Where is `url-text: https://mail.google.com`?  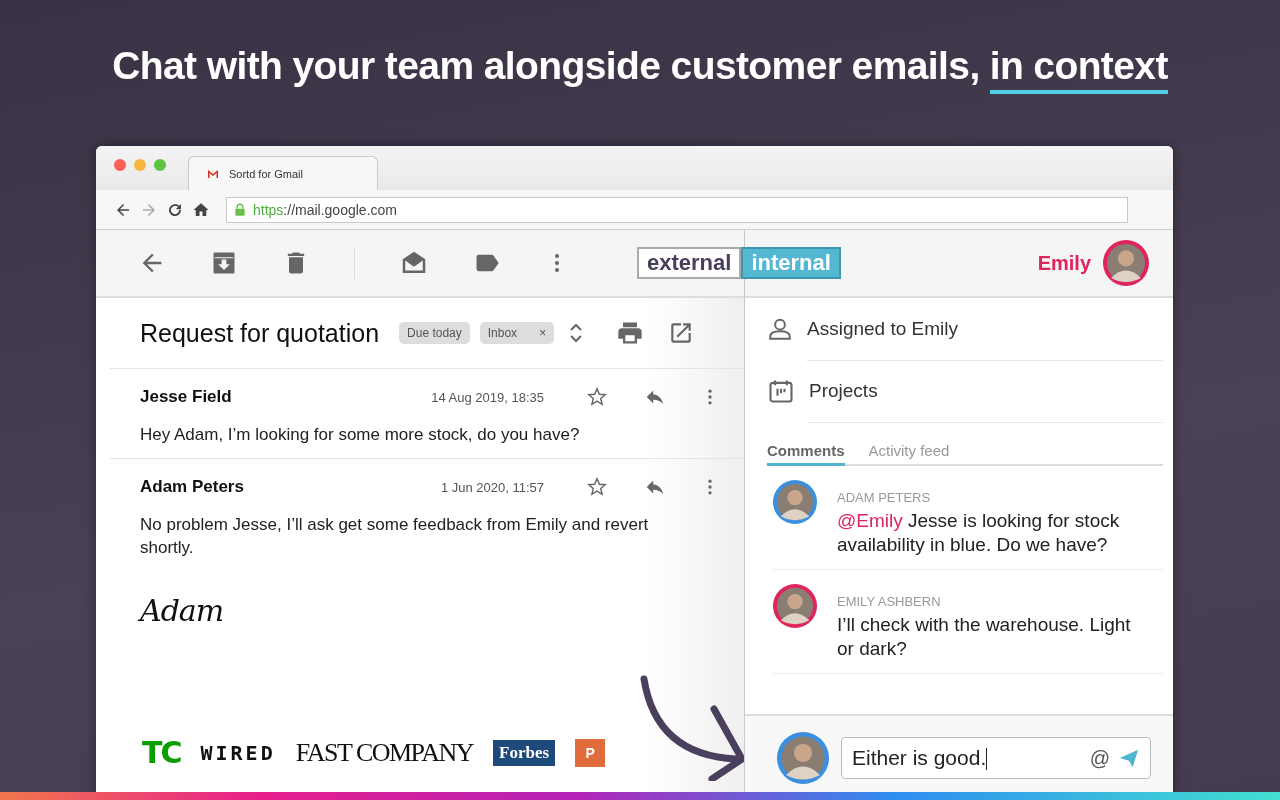 url-text: https://mail.google.com is located at coordinates (325, 209).